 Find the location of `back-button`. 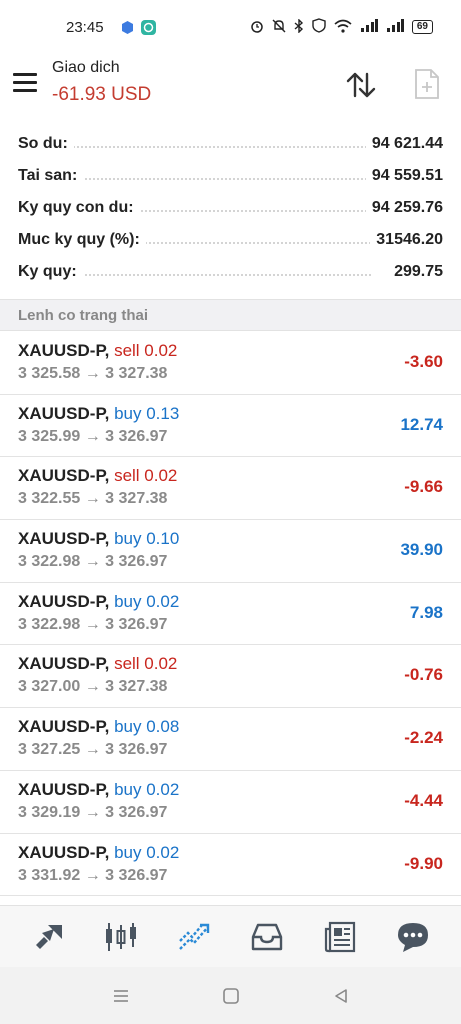

back-button is located at coordinates (341, 996).